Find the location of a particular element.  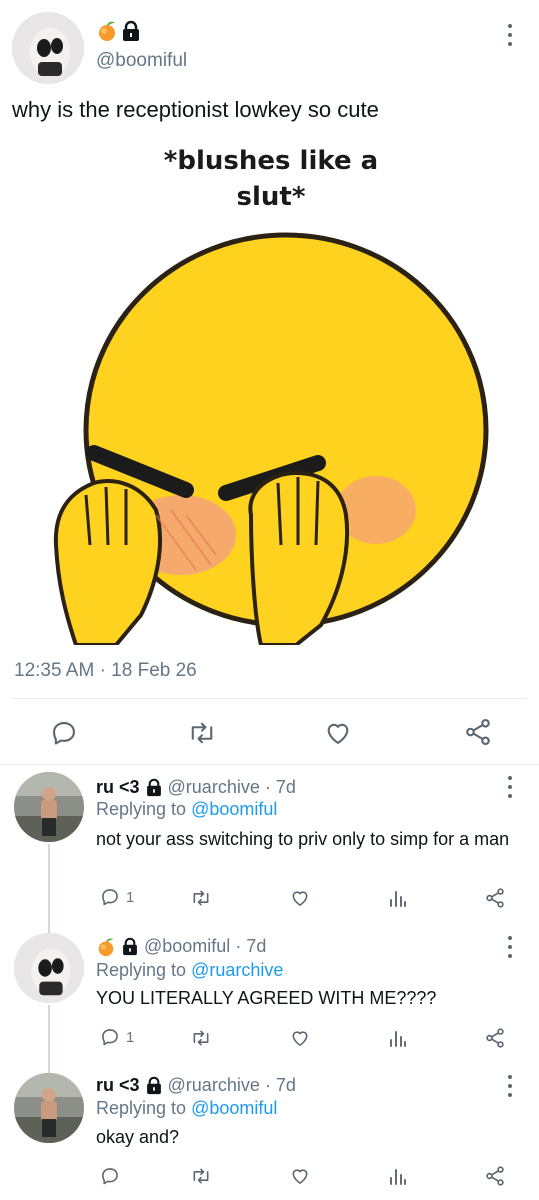

reply-header: @boomiful · 7d is located at coordinates (181, 946).